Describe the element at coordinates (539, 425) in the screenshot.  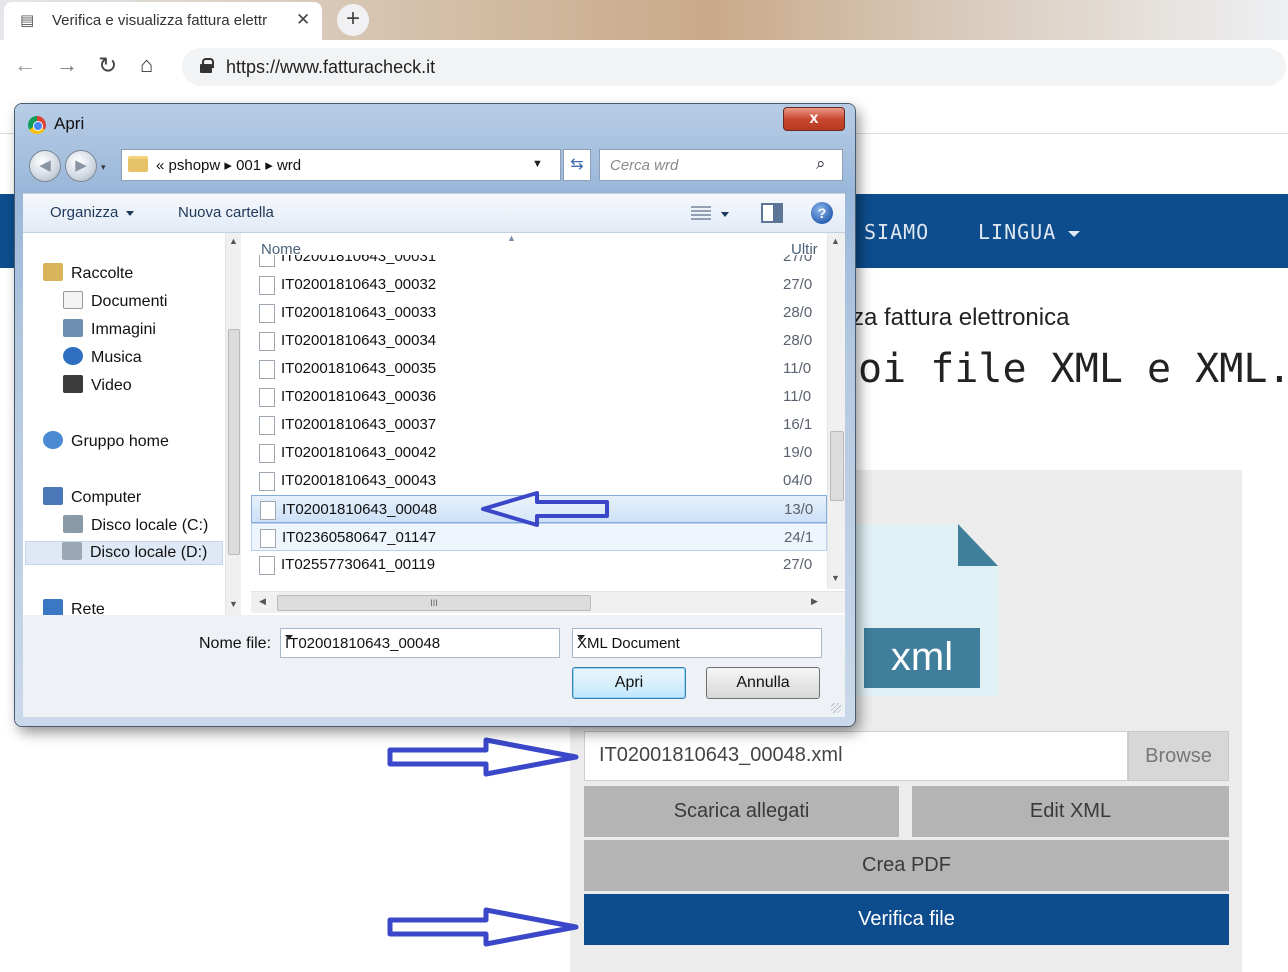
I see `file-row: IT02001810643_00037 16/1` at that location.